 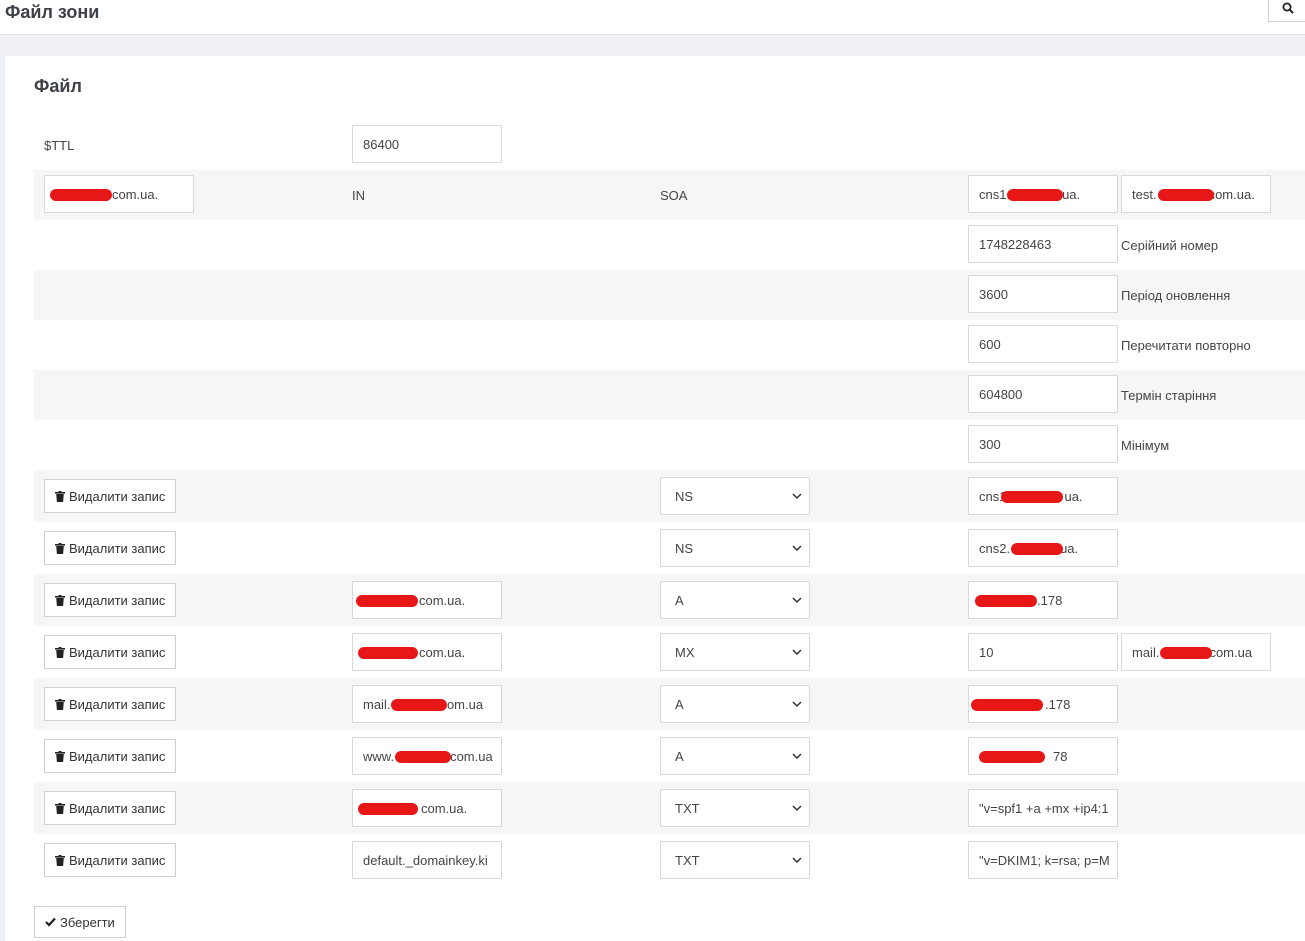 I want to click on soa-expire-row: 604800 Термін старіння, so click(x=669, y=395).